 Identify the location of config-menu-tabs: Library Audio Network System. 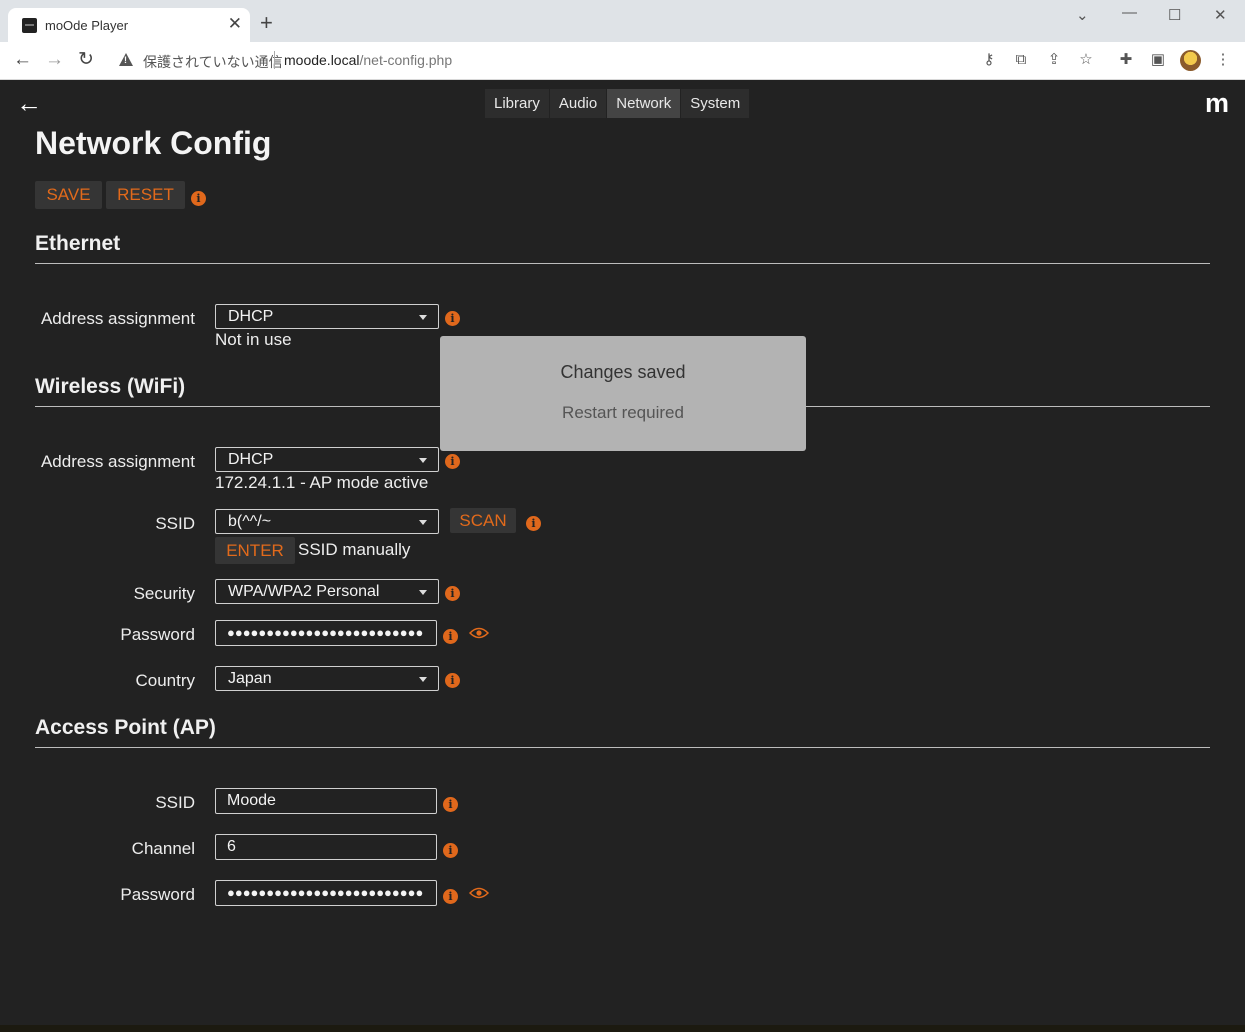
(618, 103).